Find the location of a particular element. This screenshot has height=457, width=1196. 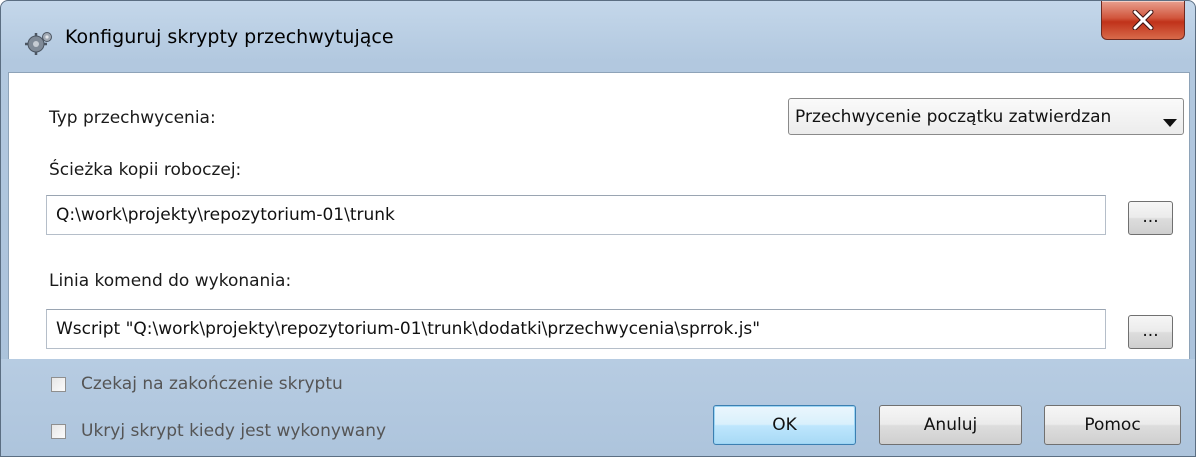

window-title: Konfiguruj skrypty przechwytujące is located at coordinates (229, 37).